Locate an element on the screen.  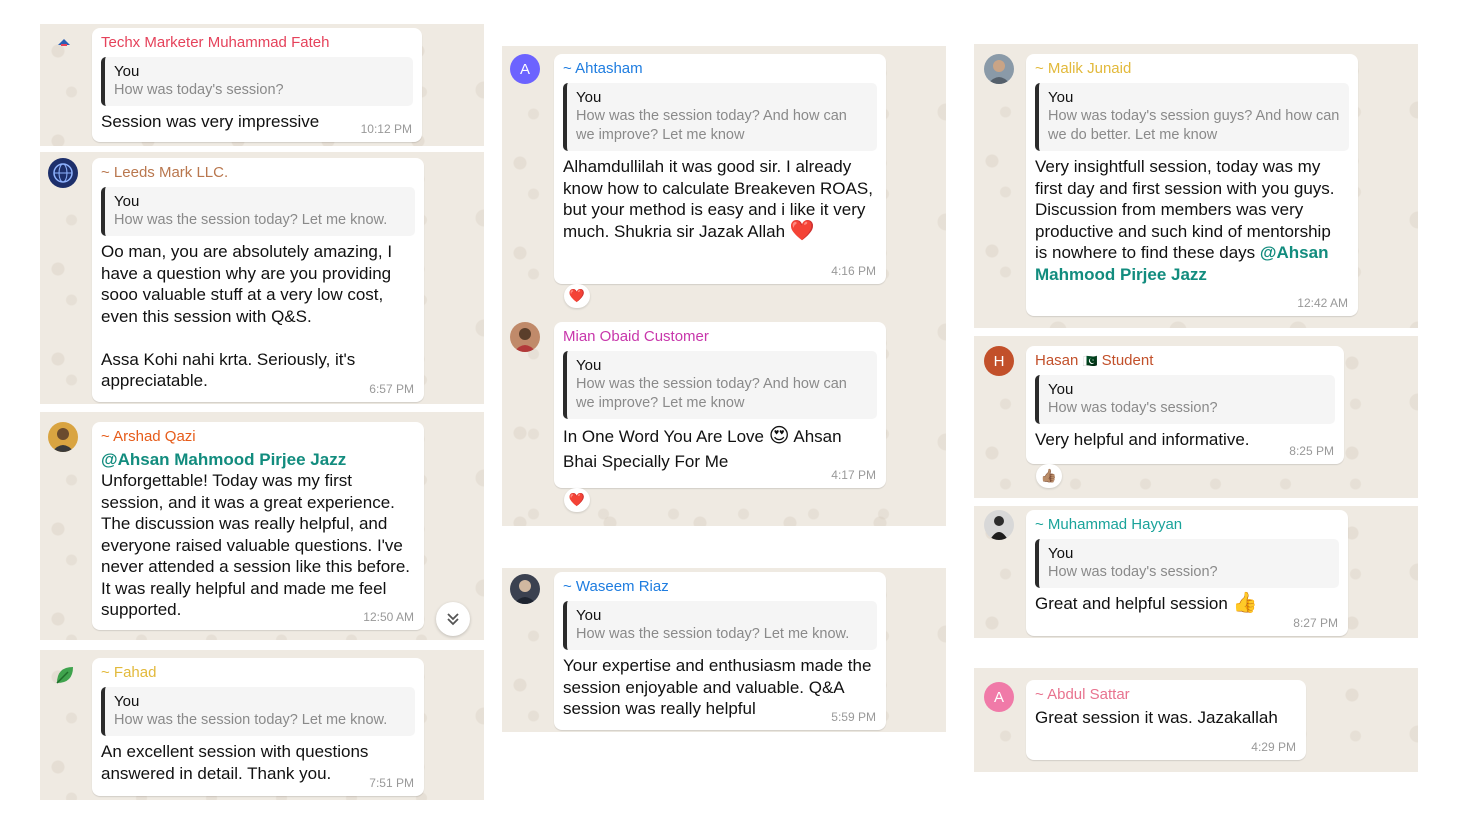
message-time: 5:59 PM is located at coordinates (853, 717).